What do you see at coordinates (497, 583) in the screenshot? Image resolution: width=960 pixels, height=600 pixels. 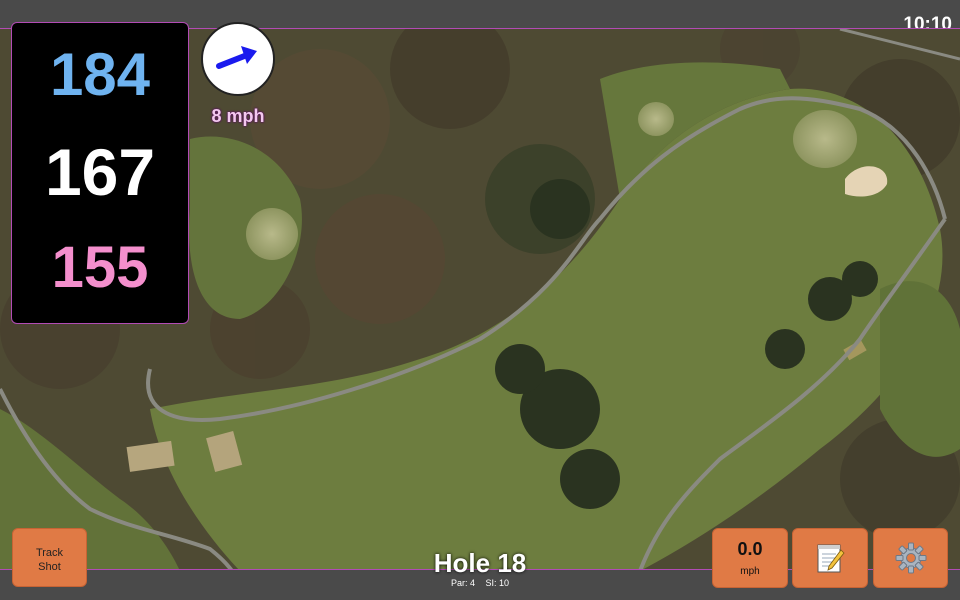 I see `hole-stroke-index: SI: 10` at bounding box center [497, 583].